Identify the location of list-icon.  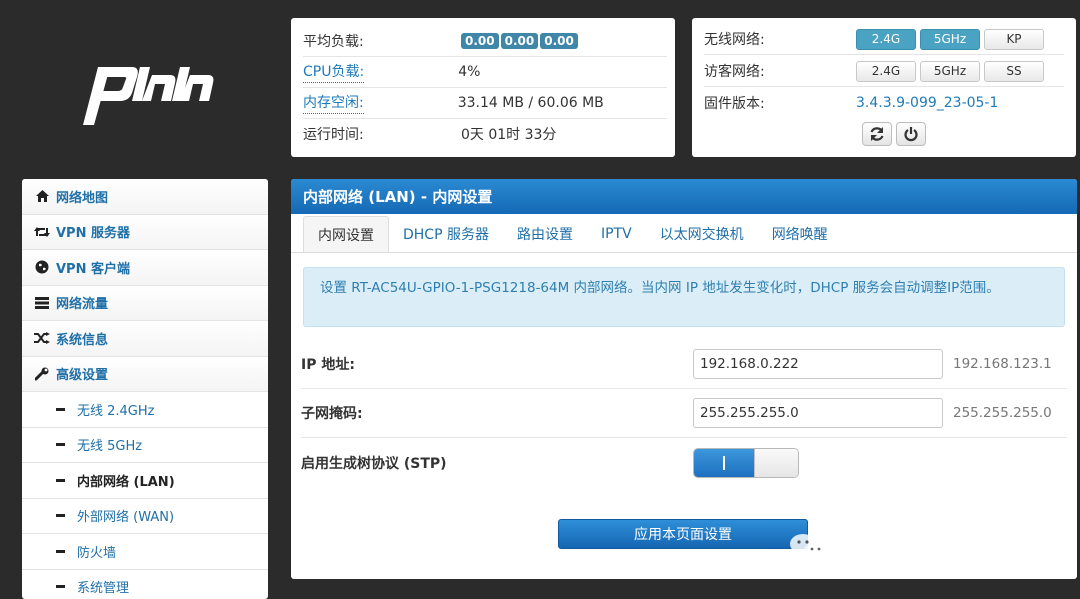
(42, 303).